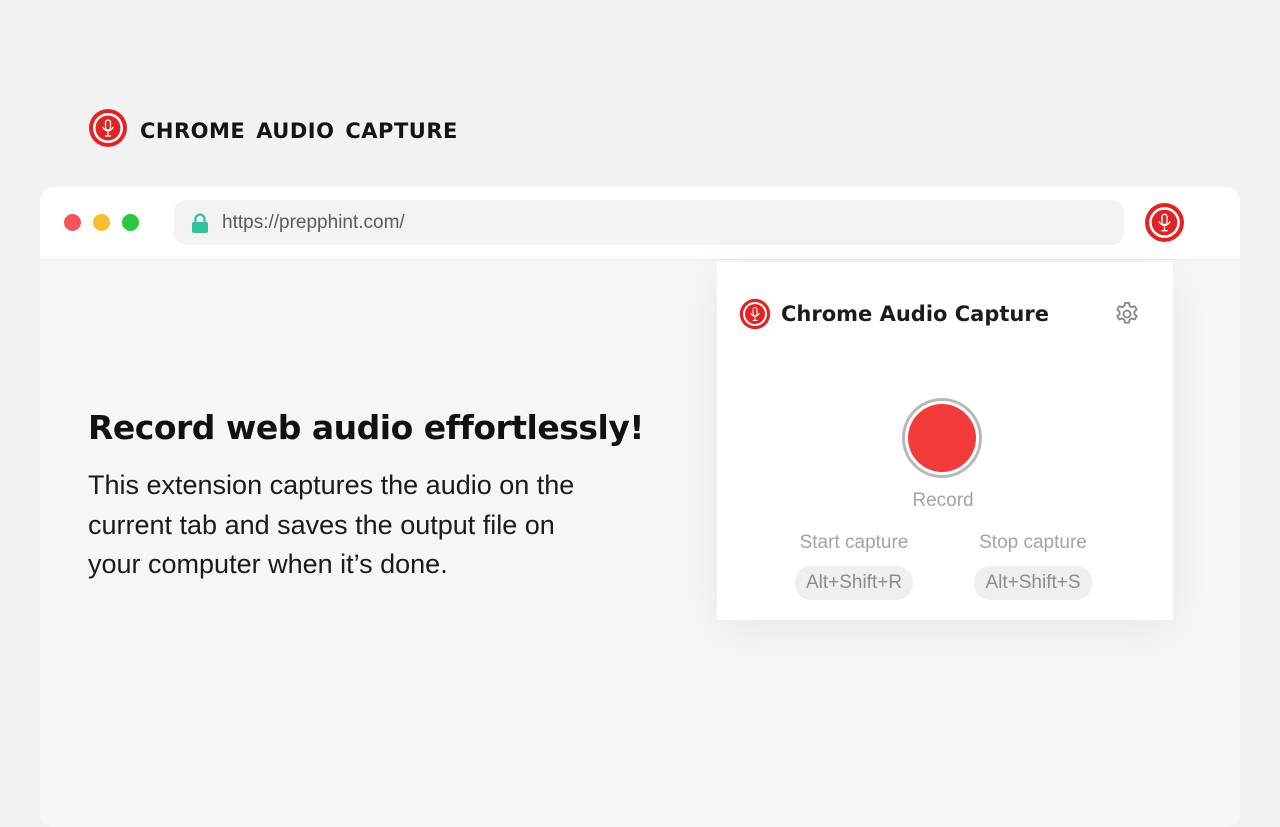 The width and height of the screenshot is (1280, 827). I want to click on popup-title: Chrome Audio Capture, so click(915, 314).